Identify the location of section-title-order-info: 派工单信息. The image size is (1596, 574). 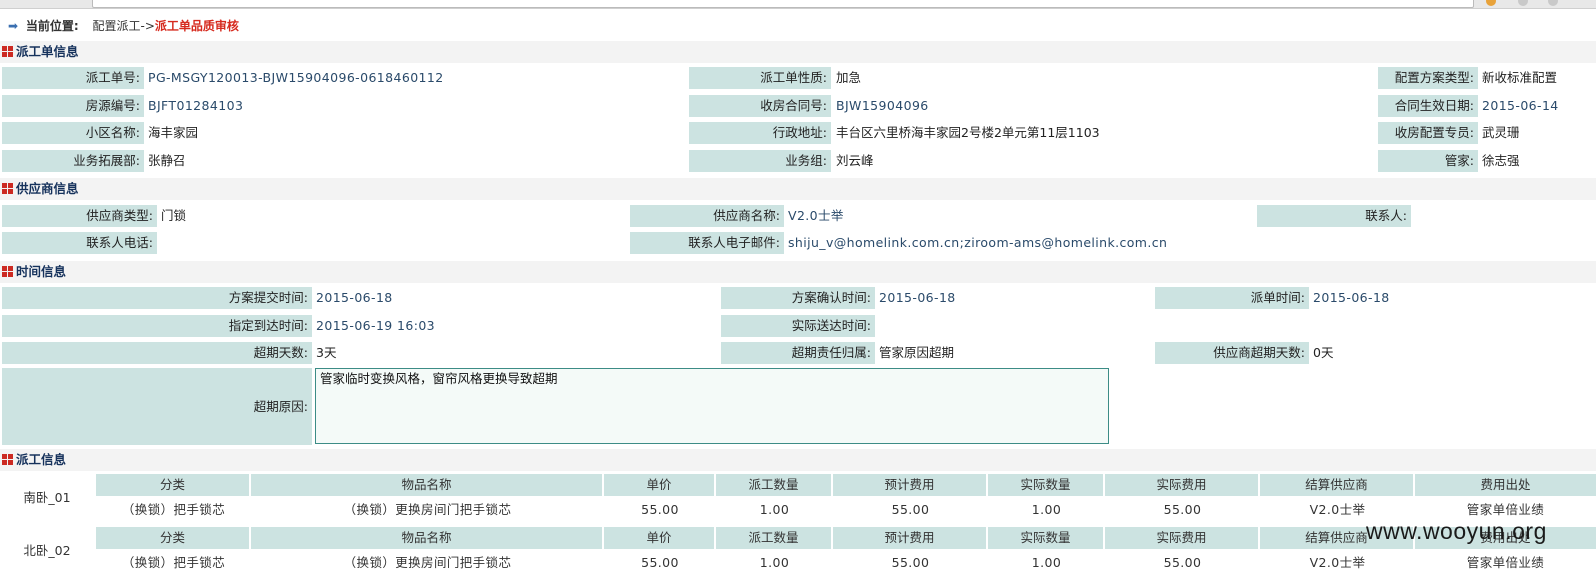
(798, 52).